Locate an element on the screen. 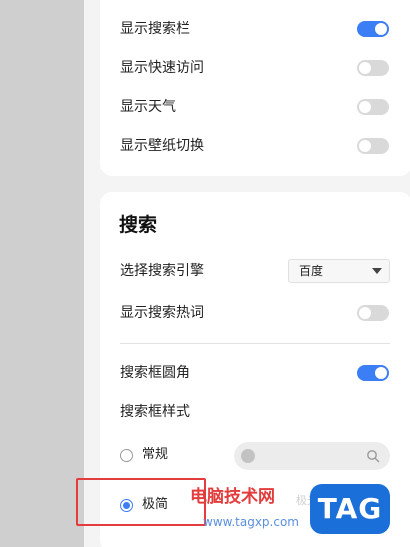 This screenshot has height=547, width=410. setting-label-rounded-search-box: 搜索框圆角 is located at coordinates (155, 373).